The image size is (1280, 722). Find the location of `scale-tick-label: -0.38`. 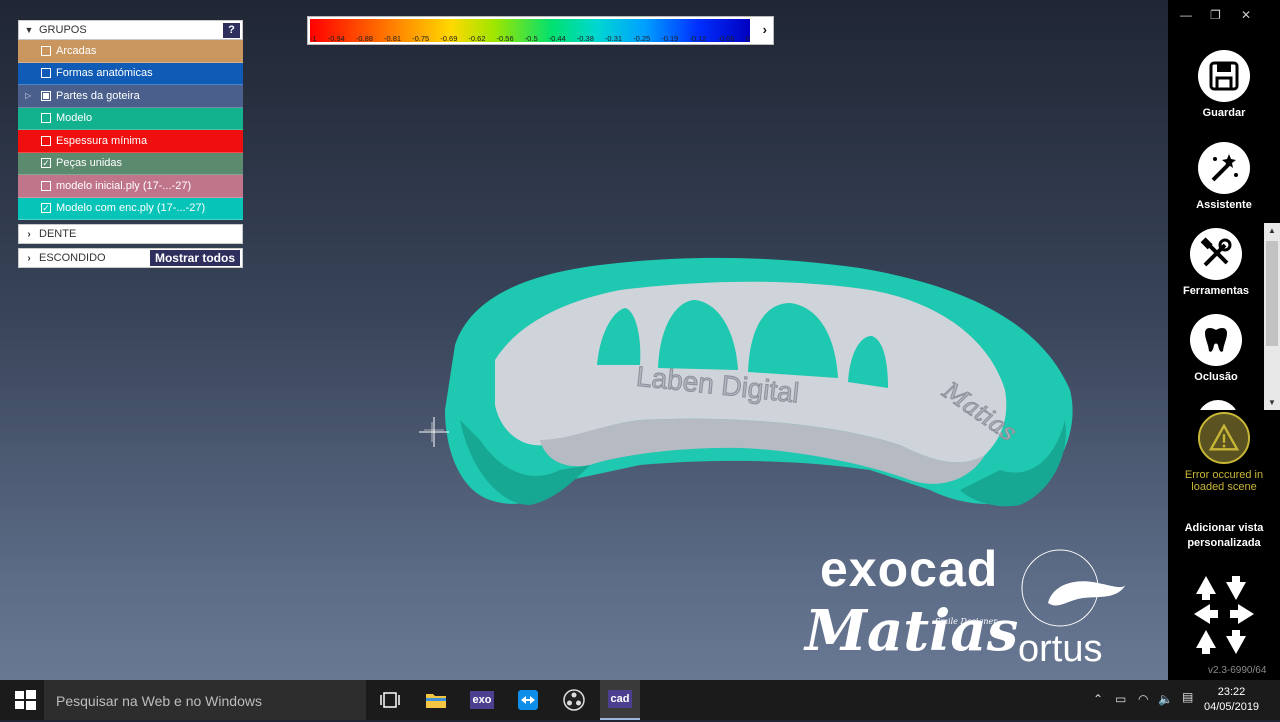

scale-tick-label: -0.38 is located at coordinates (585, 38).